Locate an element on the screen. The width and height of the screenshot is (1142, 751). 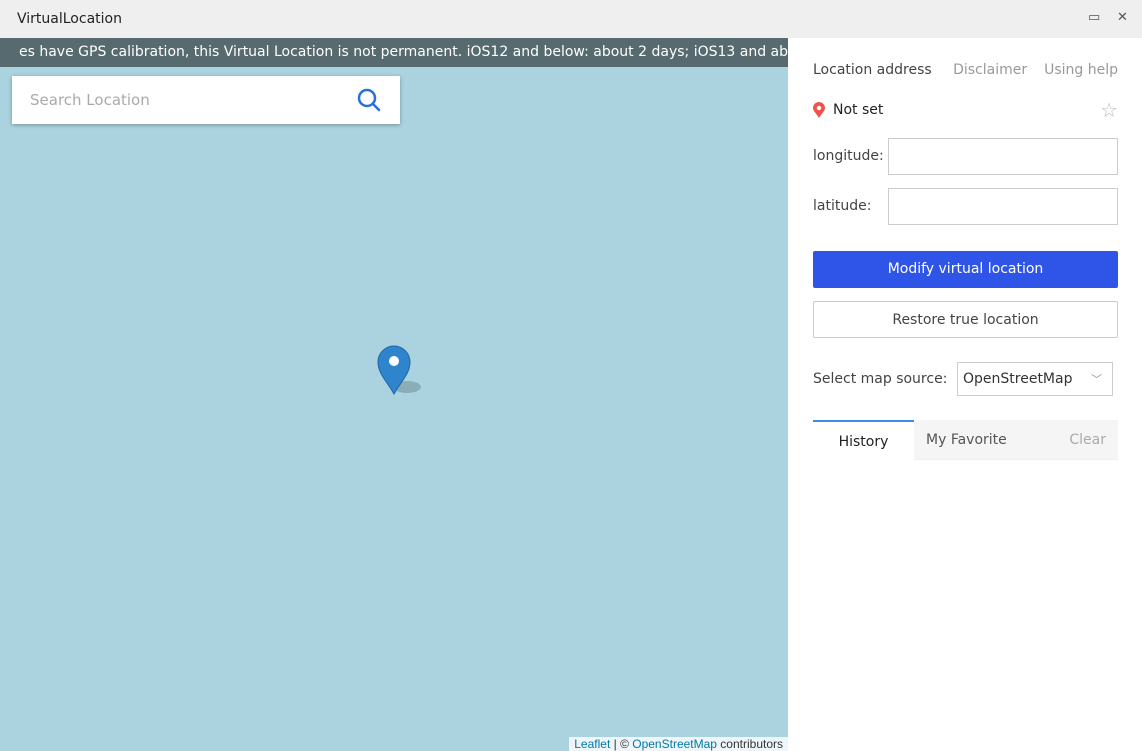
leaflet-link: Leaflet is located at coordinates (592, 744).